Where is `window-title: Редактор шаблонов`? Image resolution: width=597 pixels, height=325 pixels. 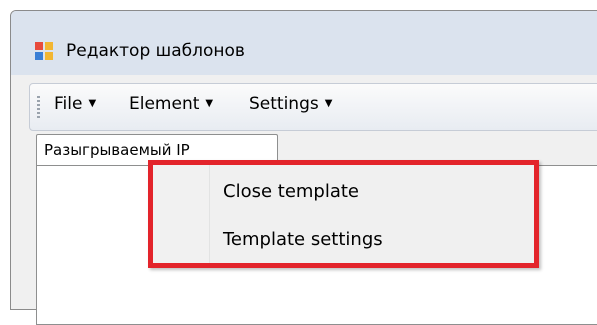
window-title: Редактор шаблонов is located at coordinates (155, 51).